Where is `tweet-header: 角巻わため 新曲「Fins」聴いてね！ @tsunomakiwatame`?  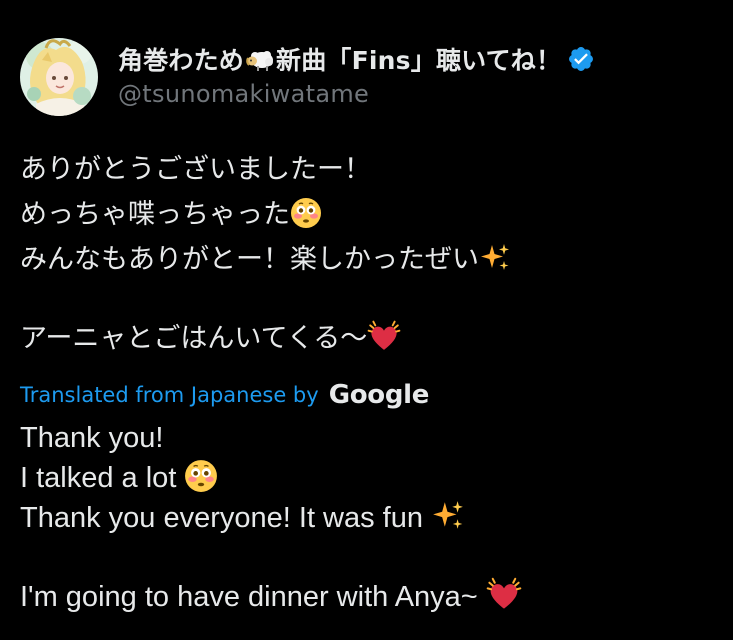
tweet-header: 角巻わため 新曲「Fins」聴いてね！ @tsunomakiwatame is located at coordinates (307, 78).